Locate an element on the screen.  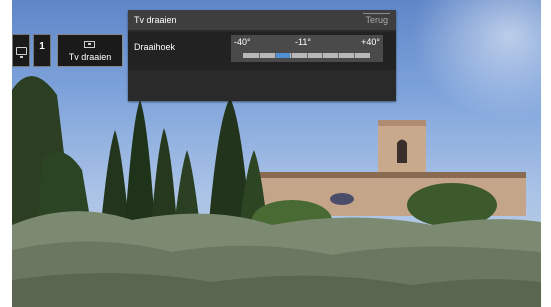
slider-min-label: -40° is located at coordinates (242, 42).